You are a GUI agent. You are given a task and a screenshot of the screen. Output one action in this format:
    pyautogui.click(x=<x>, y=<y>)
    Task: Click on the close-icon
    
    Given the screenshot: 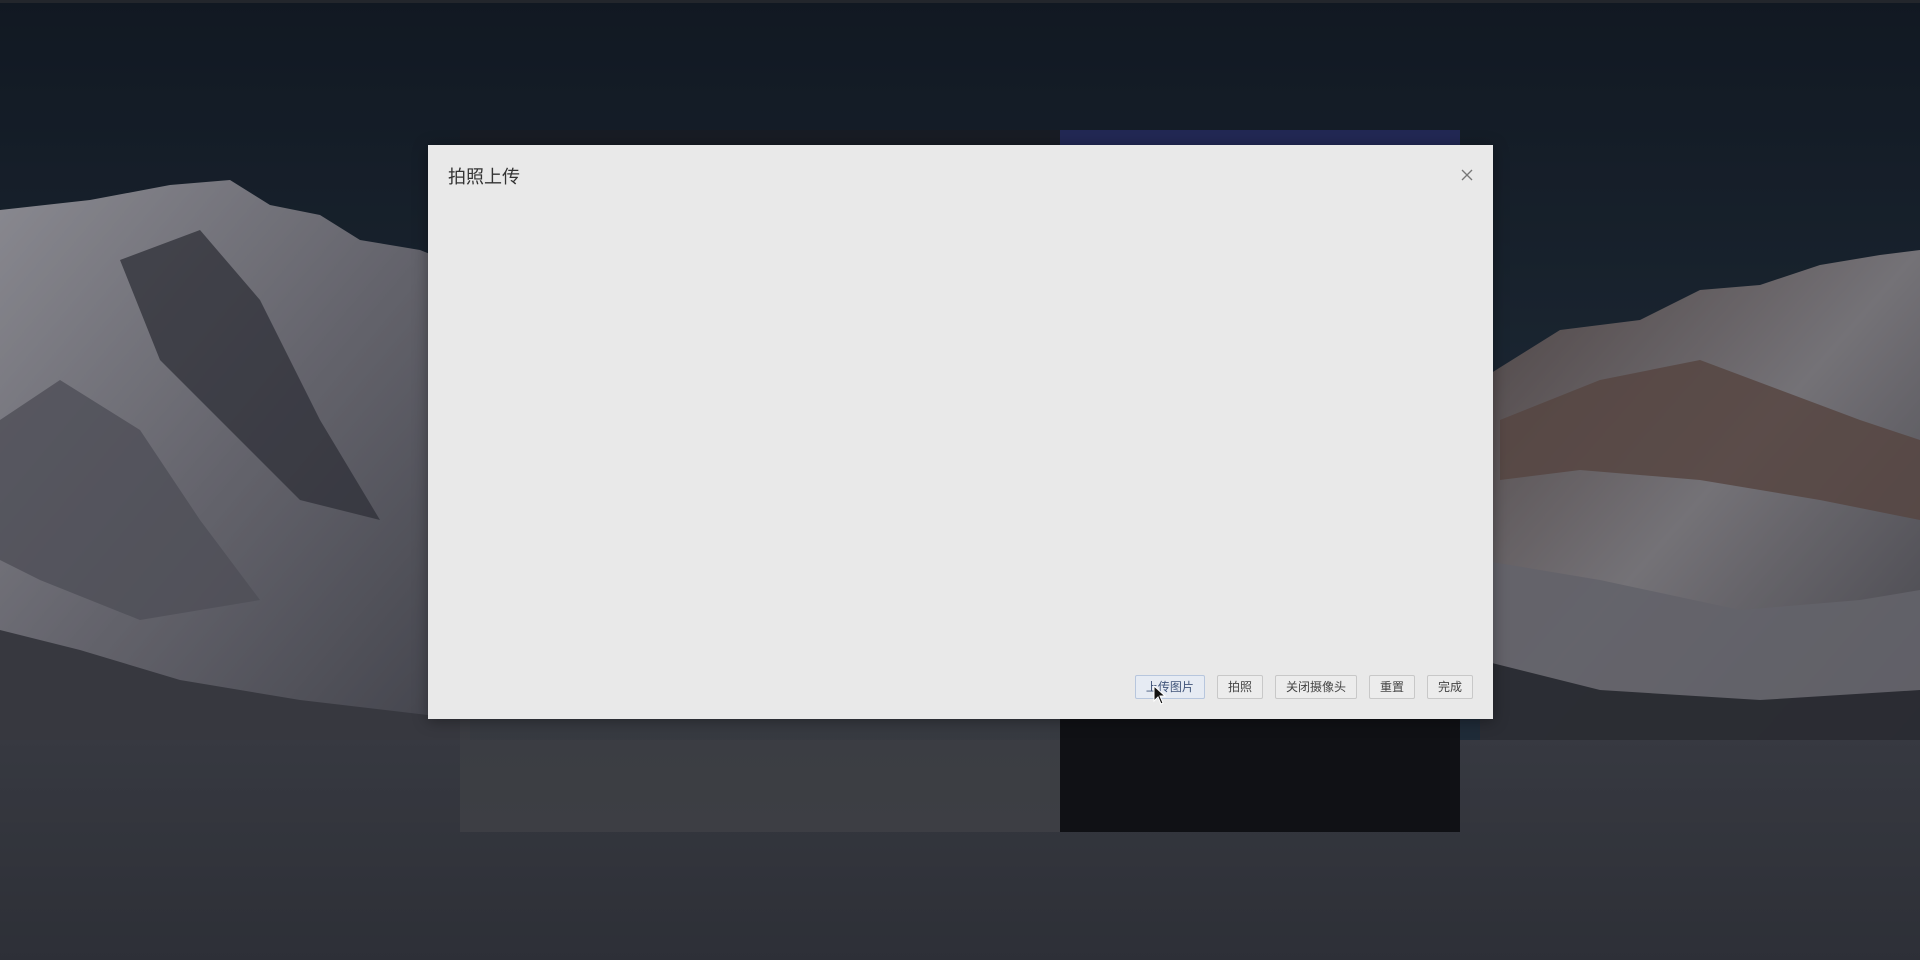 What is the action you would take?
    pyautogui.click(x=1467, y=175)
    